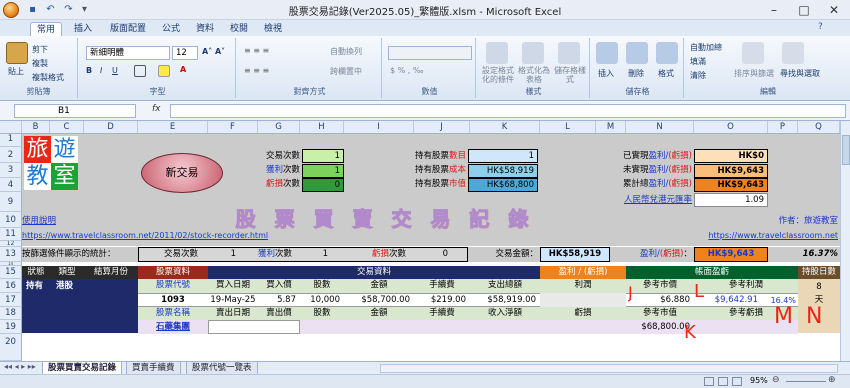 This screenshot has height=388, width=850. I want to click on settle-month-filter-button: 結算月份, so click(111, 272).